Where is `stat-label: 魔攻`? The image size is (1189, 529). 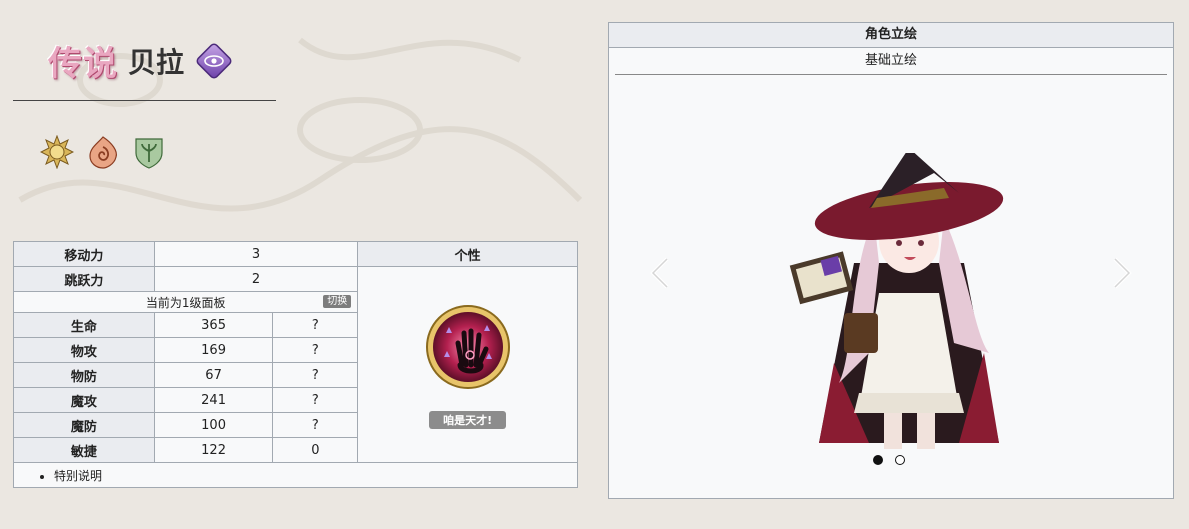
stat-label: 魔攻 is located at coordinates (84, 400).